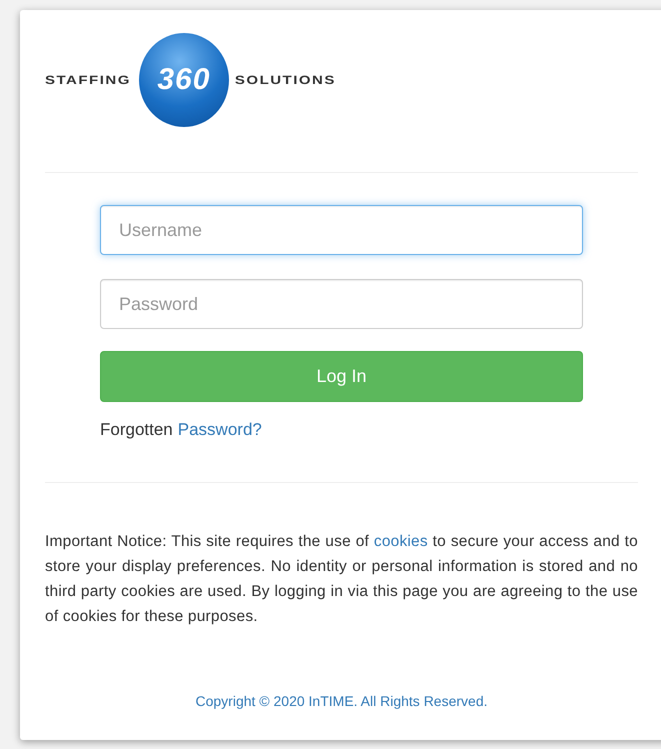  I want to click on logo-badge-text: 360, so click(183, 80).